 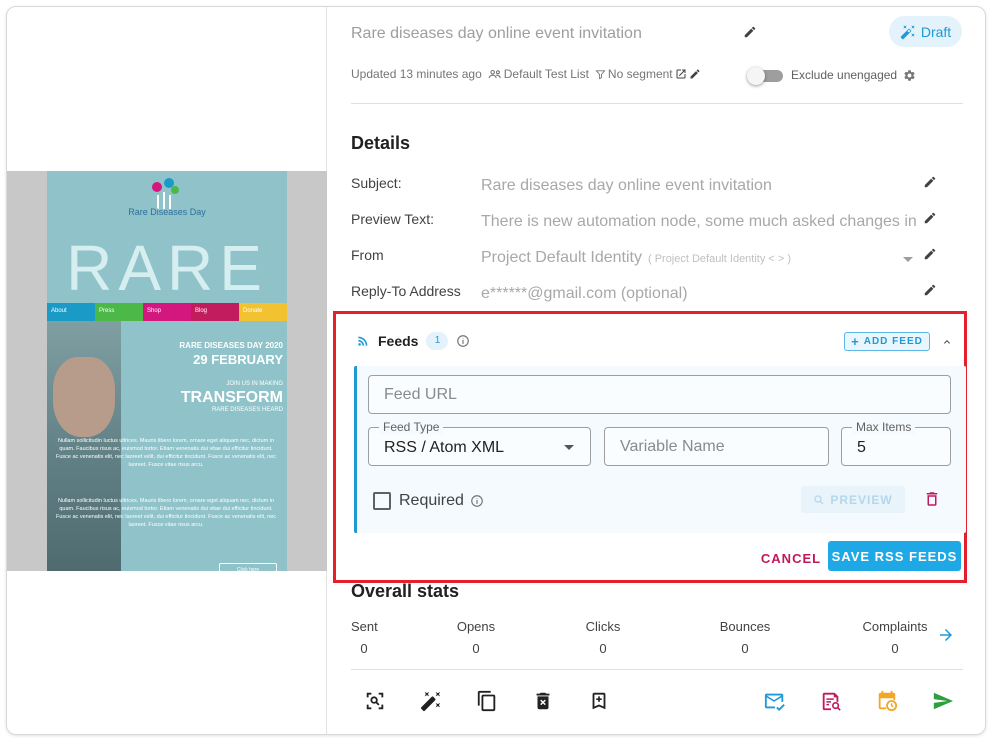 I want to click on schedule-icon, so click(x=887, y=701).